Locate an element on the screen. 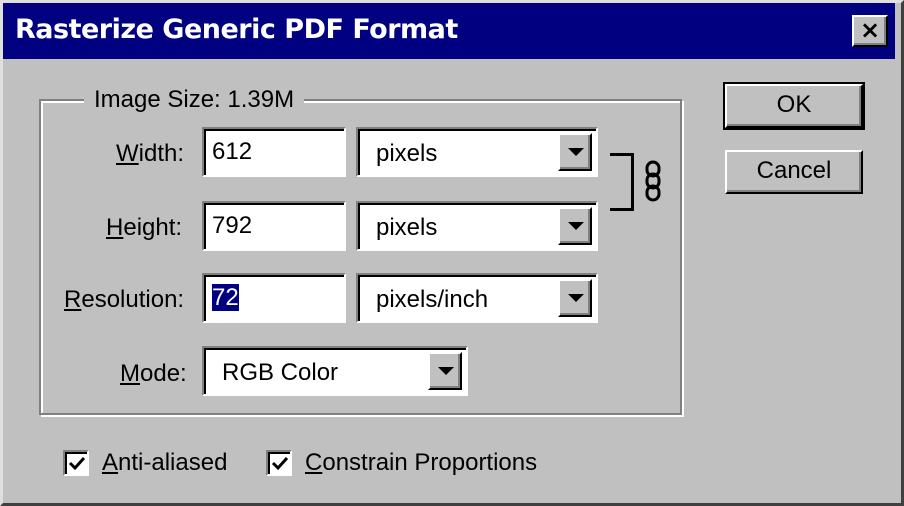 The image size is (904, 506). constrain-proportions-checkbox is located at coordinates (279, 463).